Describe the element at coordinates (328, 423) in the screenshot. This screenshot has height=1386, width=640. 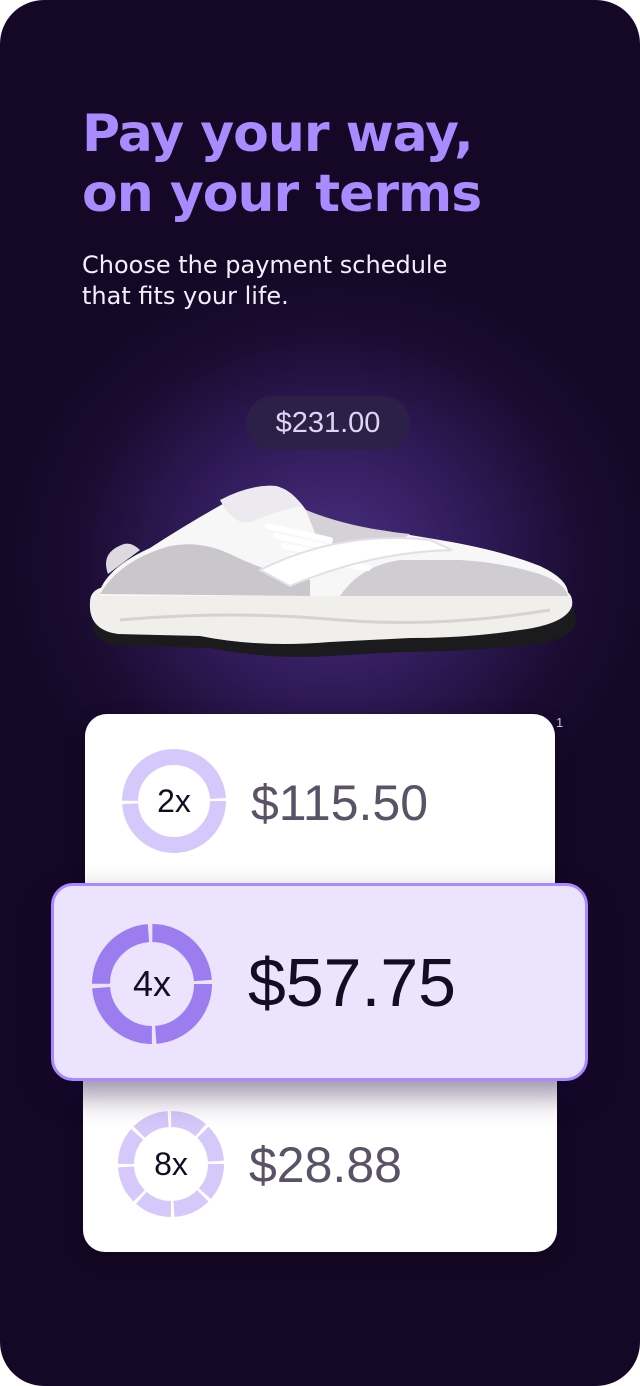
I see `product-price-badge: $231.00` at that location.